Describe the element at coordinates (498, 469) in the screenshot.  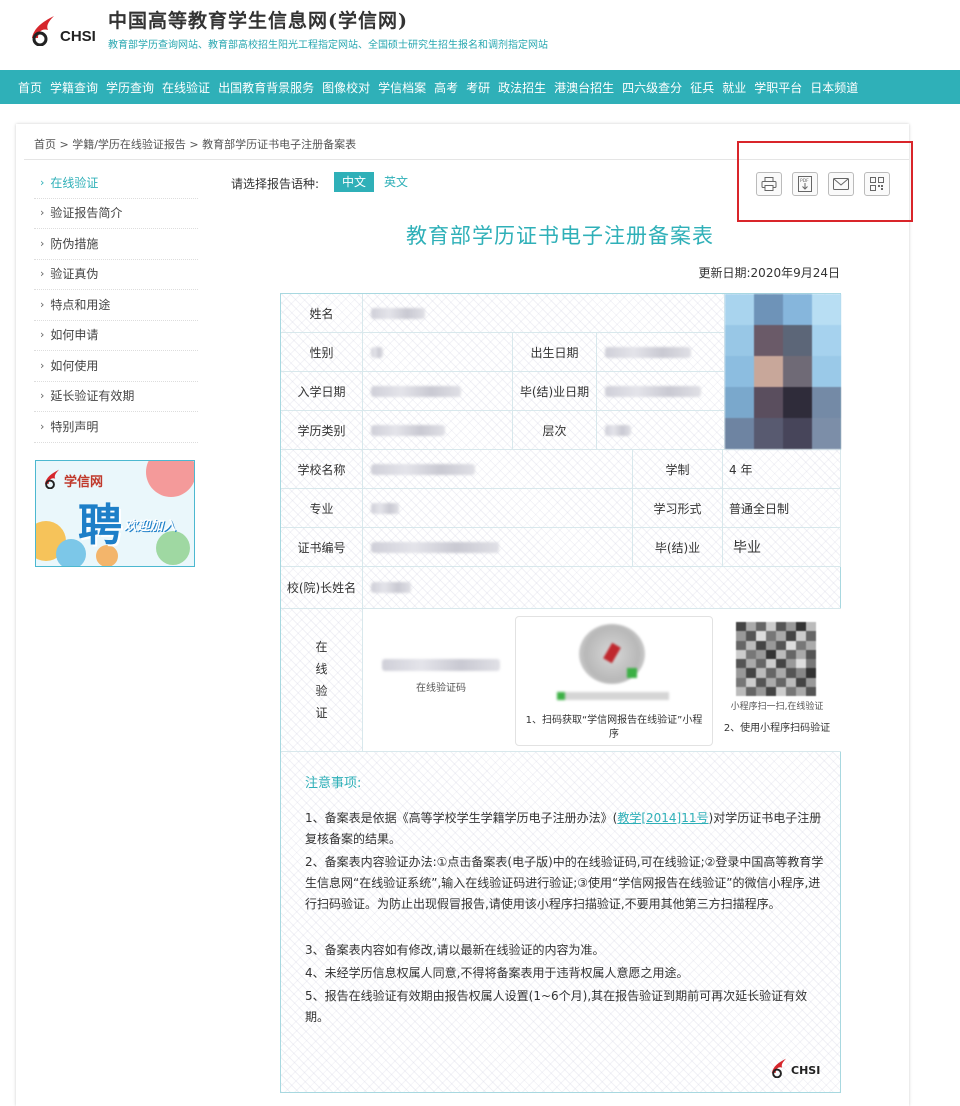
I see `value-school` at that location.